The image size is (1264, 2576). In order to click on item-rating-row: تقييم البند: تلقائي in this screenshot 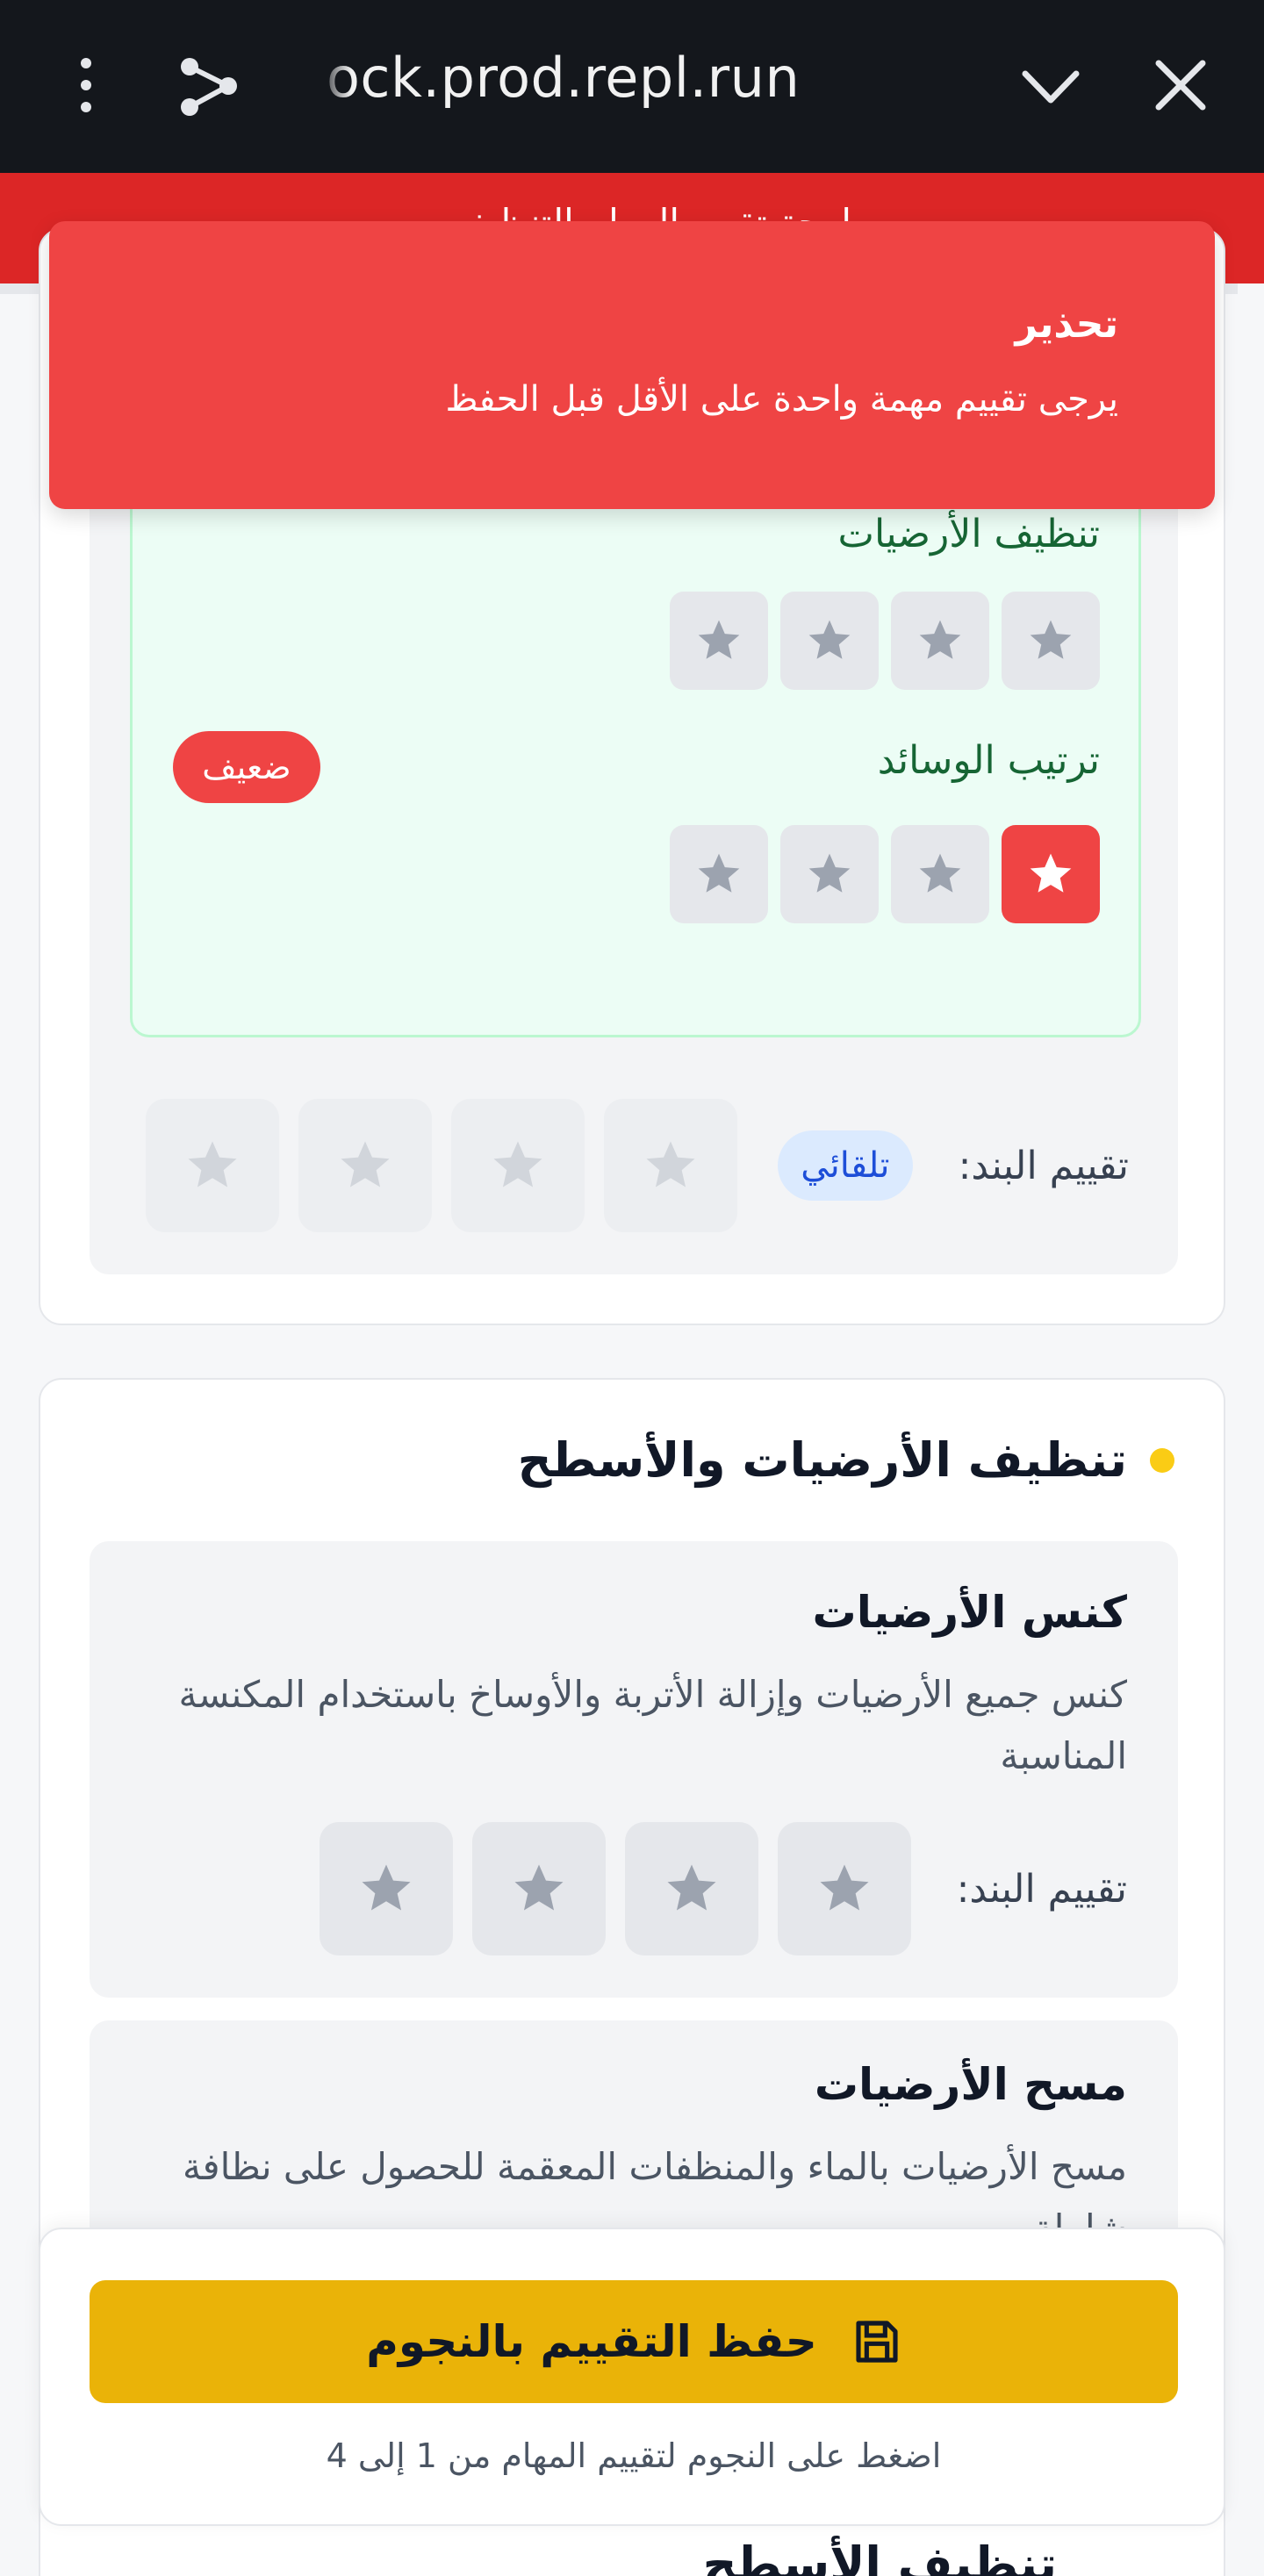, I will do `click(638, 1166)`.